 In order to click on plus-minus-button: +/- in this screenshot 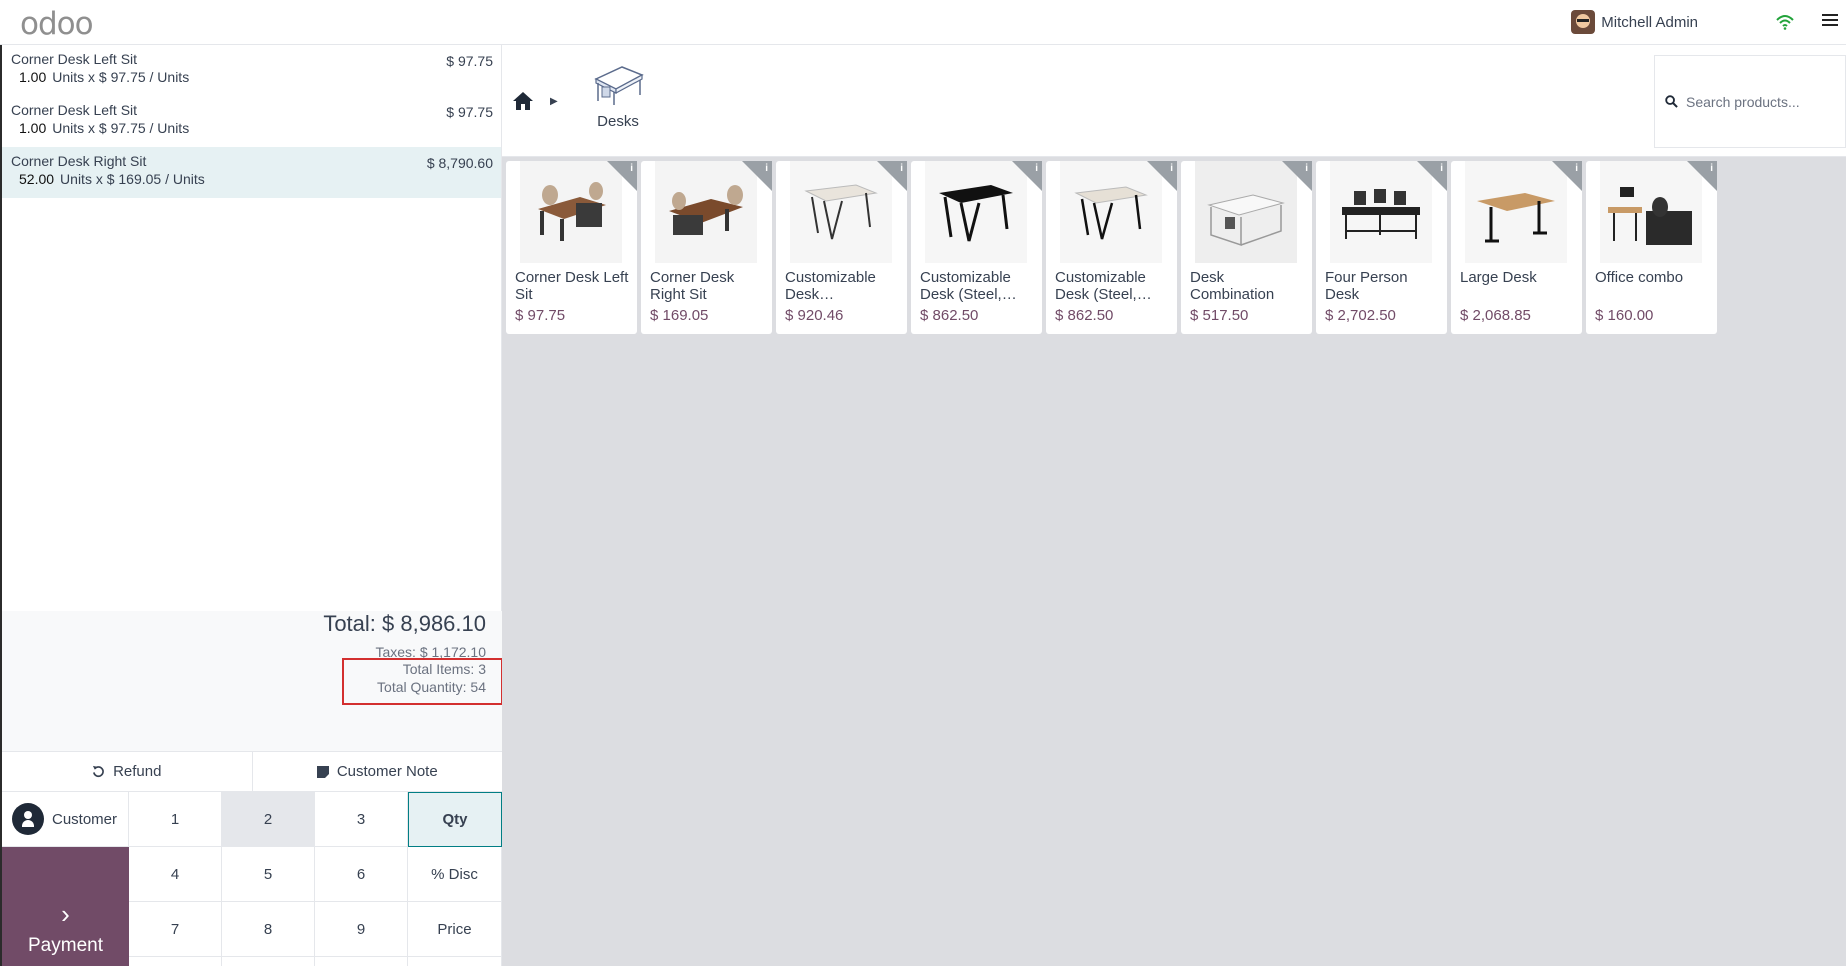, I will do `click(175, 961)`.